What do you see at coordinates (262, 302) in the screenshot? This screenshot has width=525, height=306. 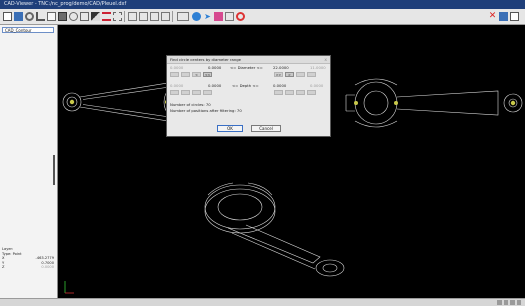 I see `status-bar` at bounding box center [262, 302].